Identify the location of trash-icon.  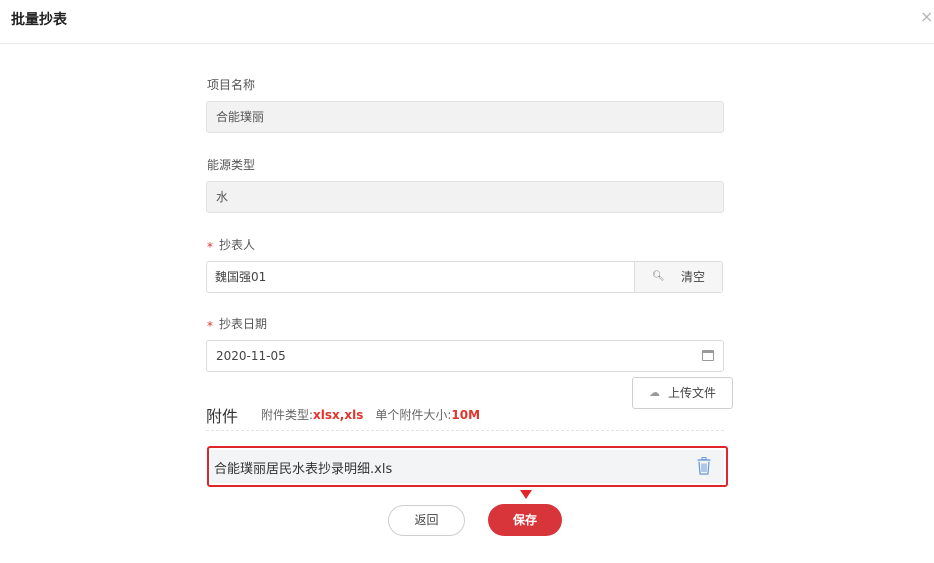
(704, 466).